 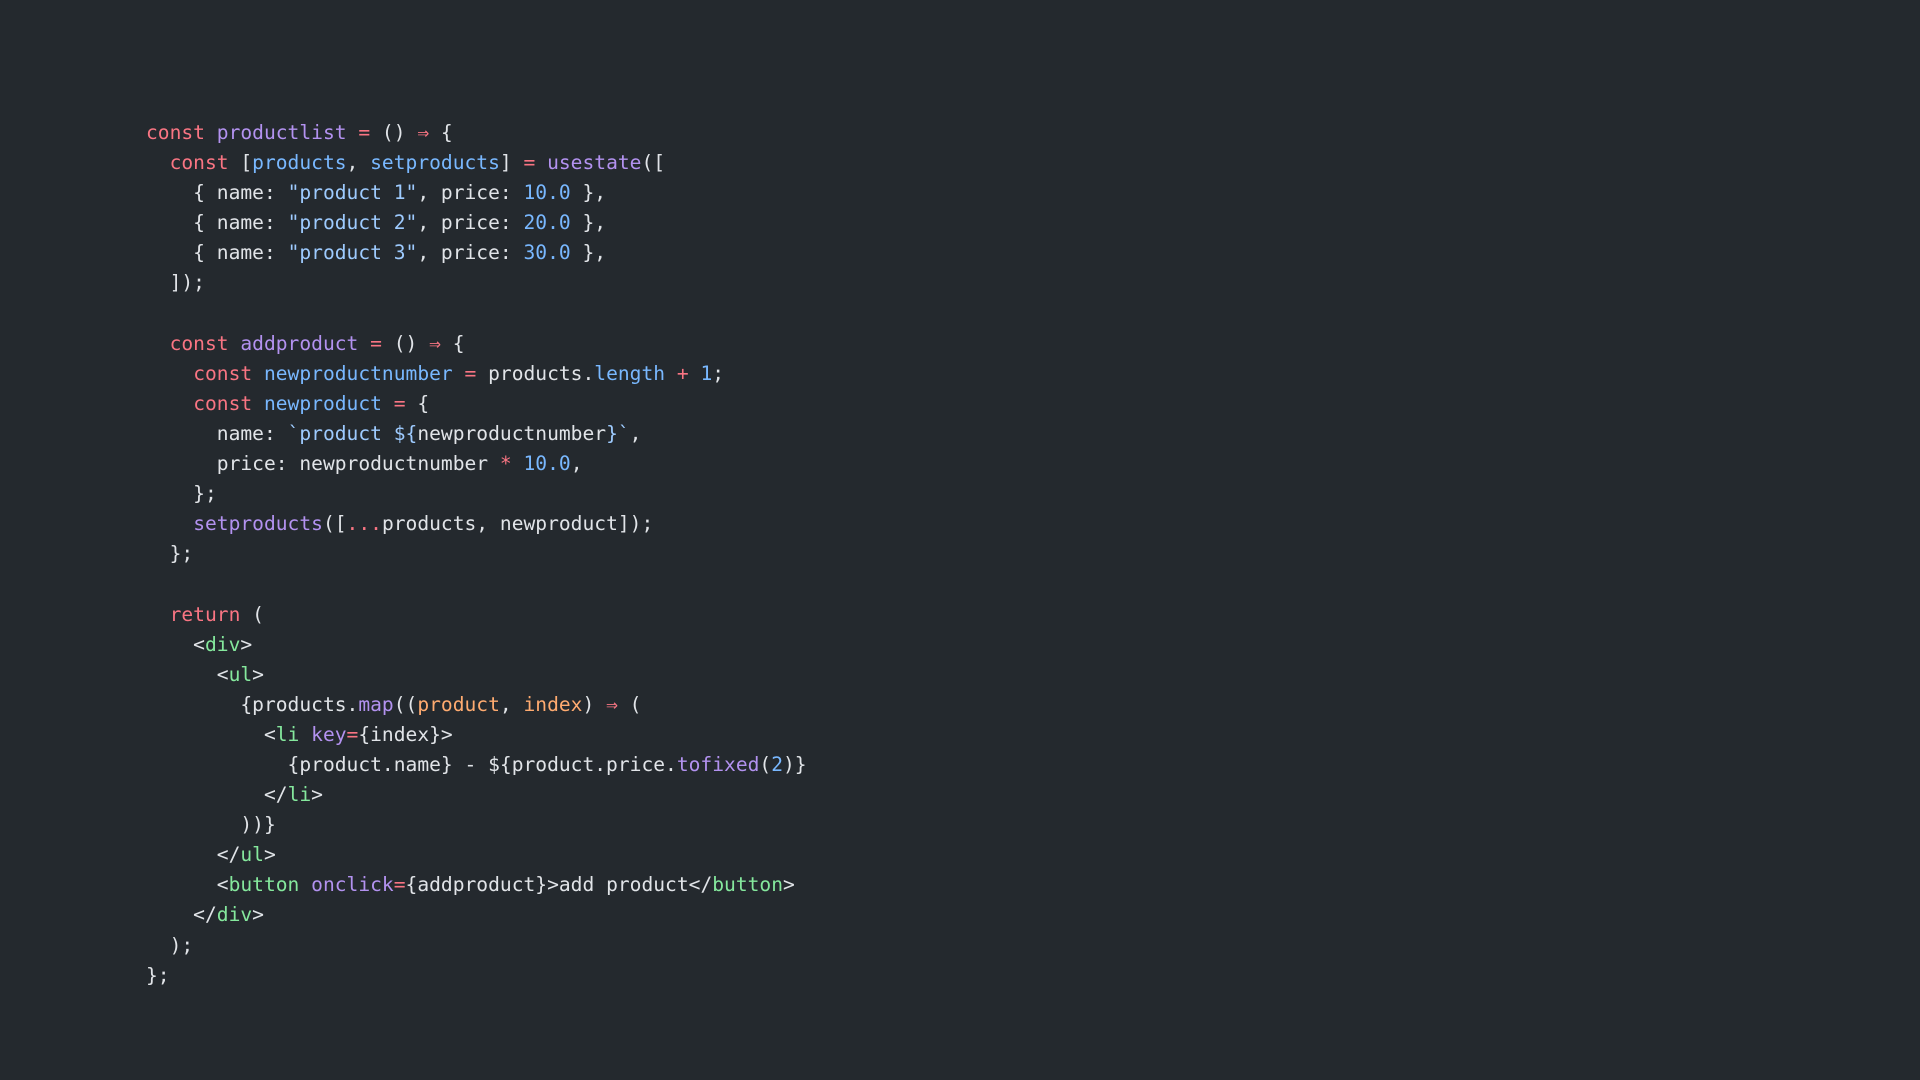 What do you see at coordinates (376, 704) in the screenshot?
I see `code-token: map` at bounding box center [376, 704].